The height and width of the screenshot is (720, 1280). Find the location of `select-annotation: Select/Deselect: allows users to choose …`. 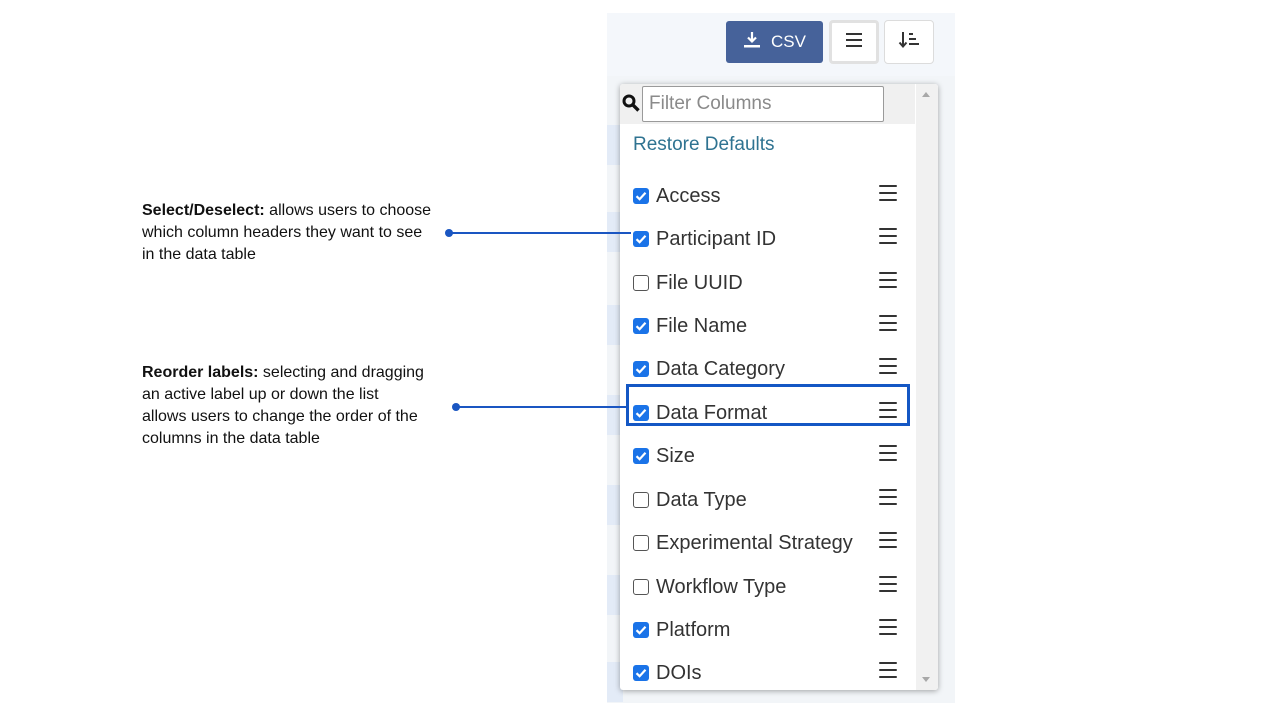

select-annotation: Select/Deselect: allows users to choose … is located at coordinates (286, 233).